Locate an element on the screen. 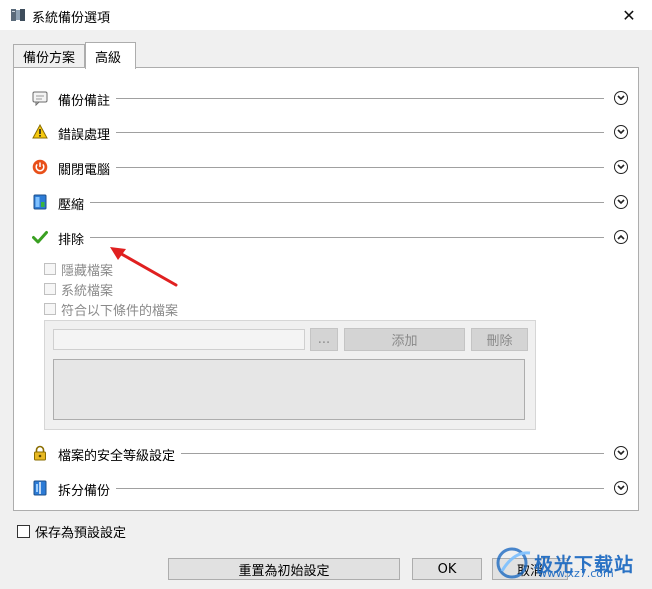  app-icon is located at coordinates (18, 15).